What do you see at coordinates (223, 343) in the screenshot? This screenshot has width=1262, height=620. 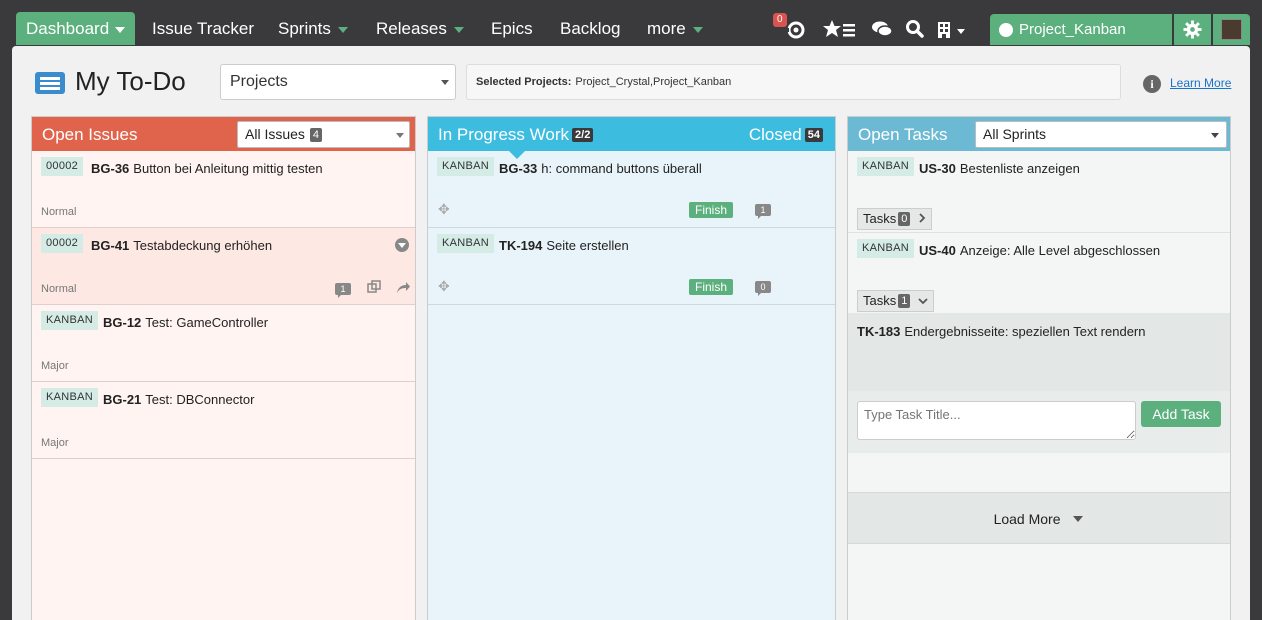 I see `issue-card: KANBAN BG-12 Test: GameController Major` at bounding box center [223, 343].